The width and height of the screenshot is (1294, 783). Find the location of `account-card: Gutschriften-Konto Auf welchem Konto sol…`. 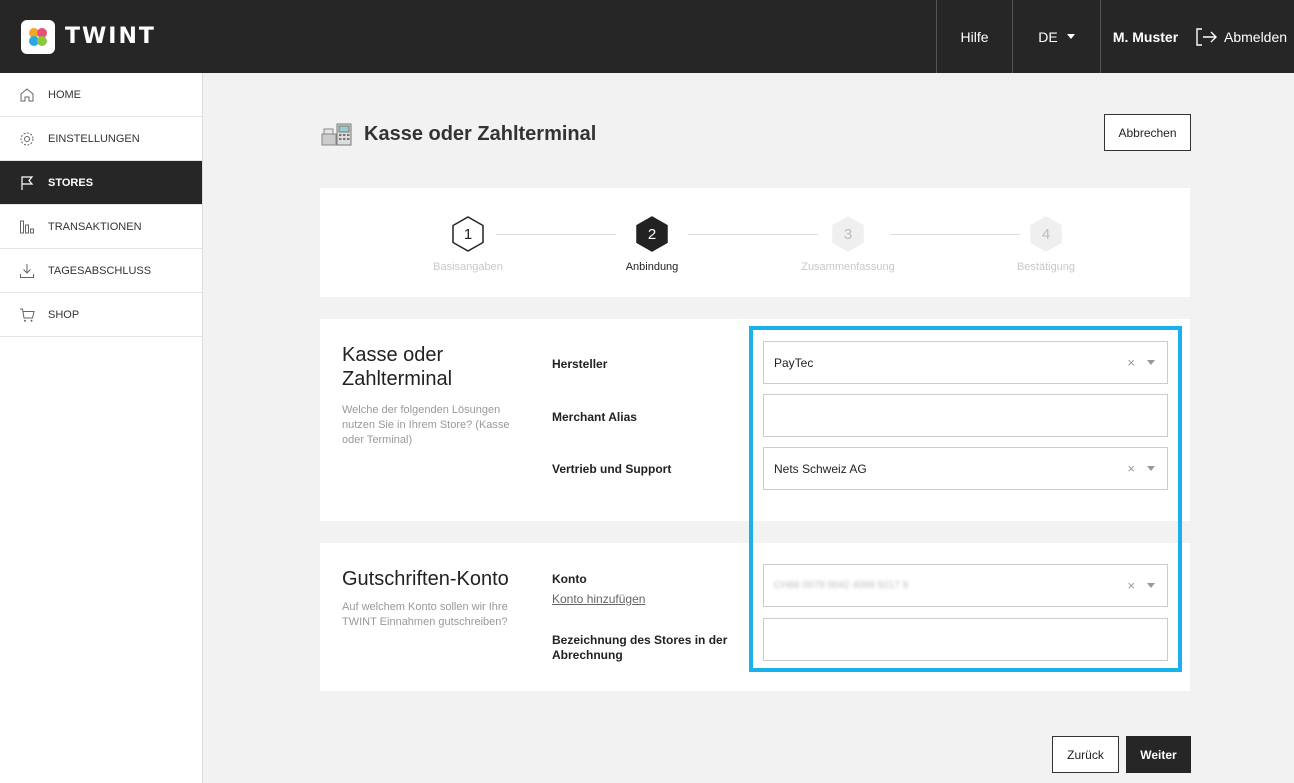

account-card: Gutschriften-Konto Auf welchem Konto sol… is located at coordinates (755, 617).